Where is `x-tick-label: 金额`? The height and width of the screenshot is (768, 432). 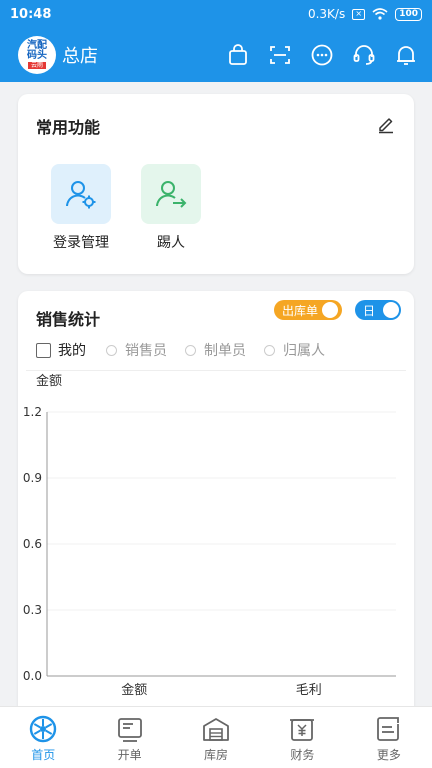
x-tick-label: 金额 is located at coordinates (134, 690).